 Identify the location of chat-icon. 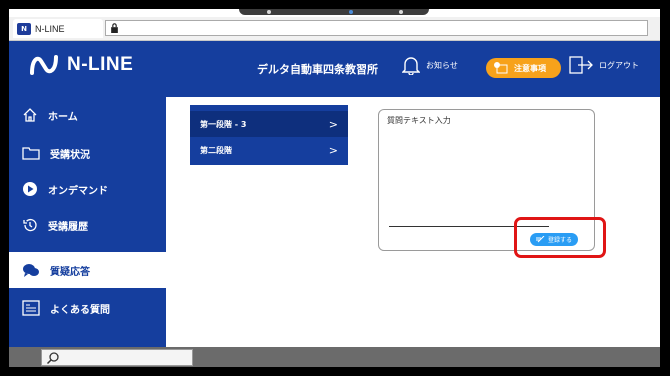
(31, 270).